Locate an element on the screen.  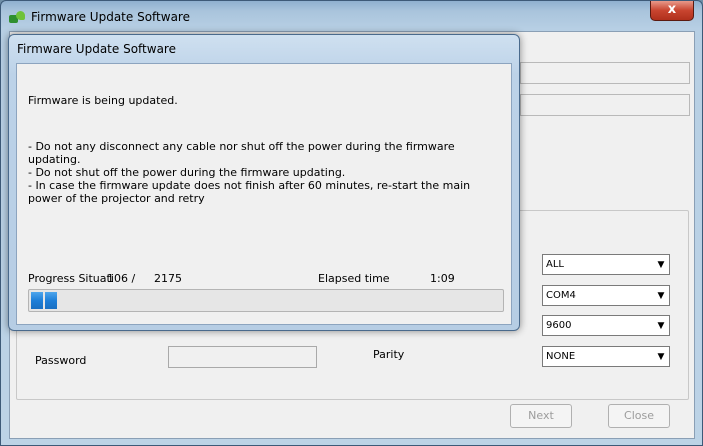
progress-bar is located at coordinates (266, 300).